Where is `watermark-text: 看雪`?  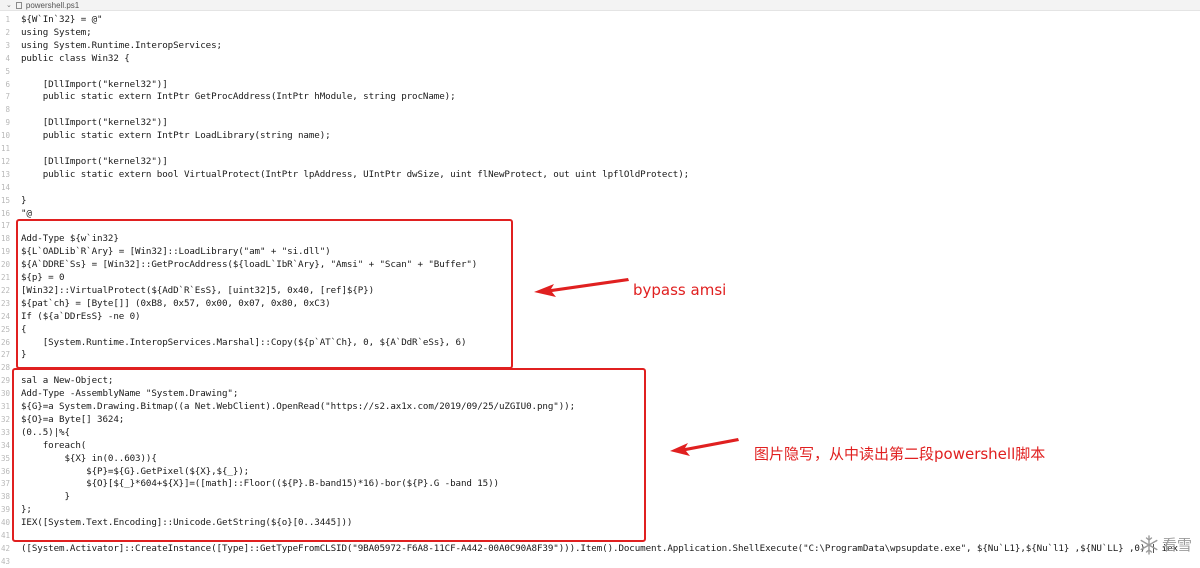
watermark-text: 看雪 is located at coordinates (1176, 545).